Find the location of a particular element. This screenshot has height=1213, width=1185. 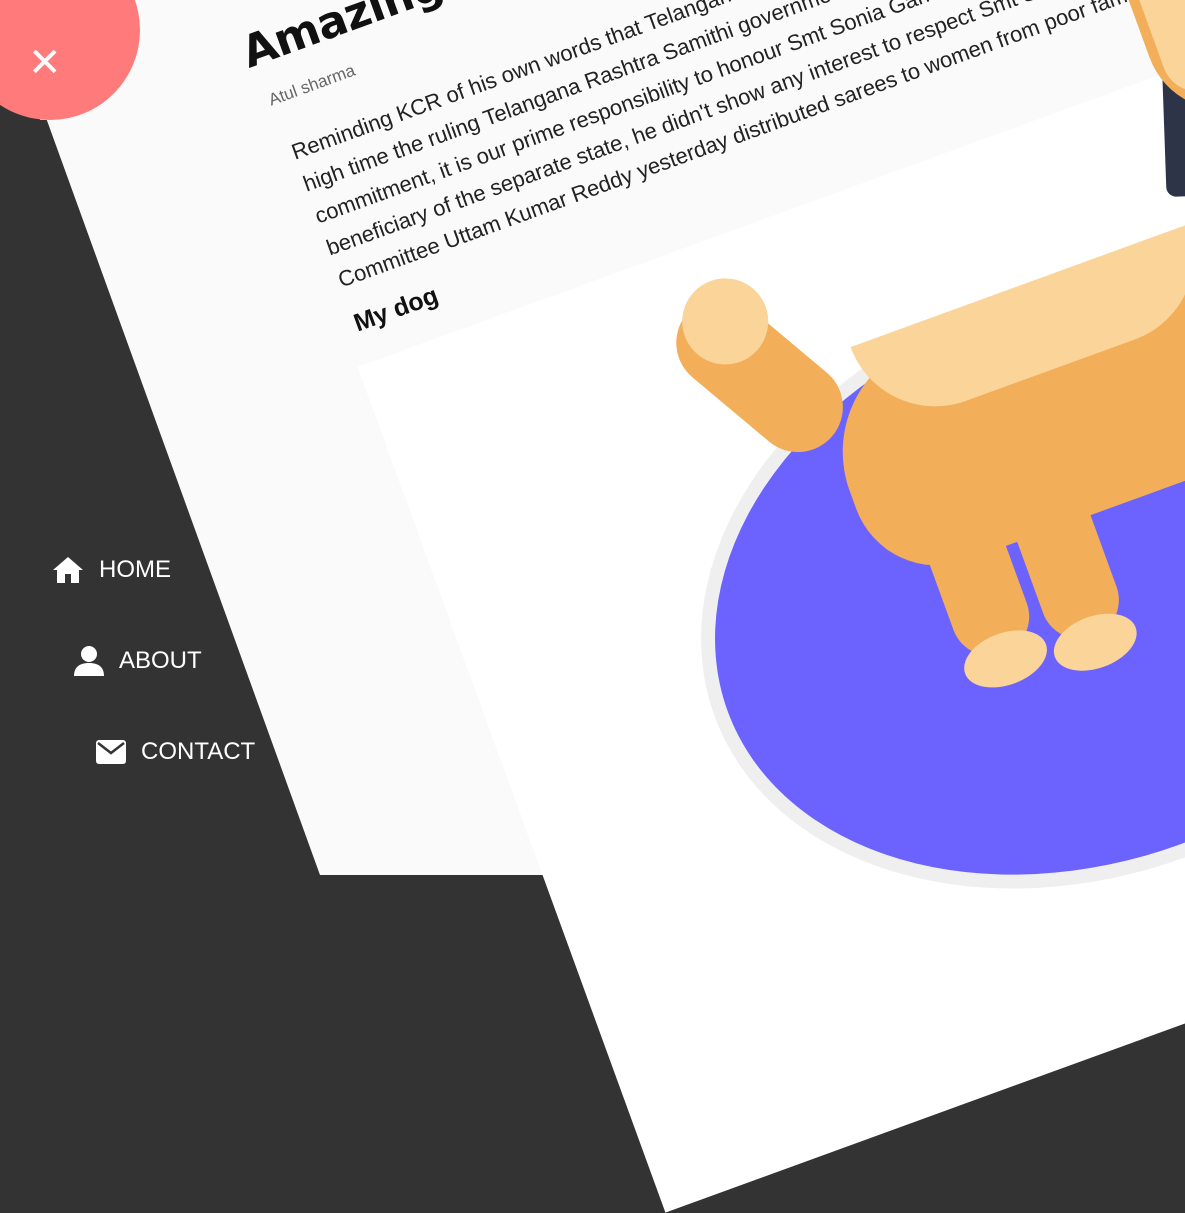

nav-home-label: HOME is located at coordinates (135, 569).